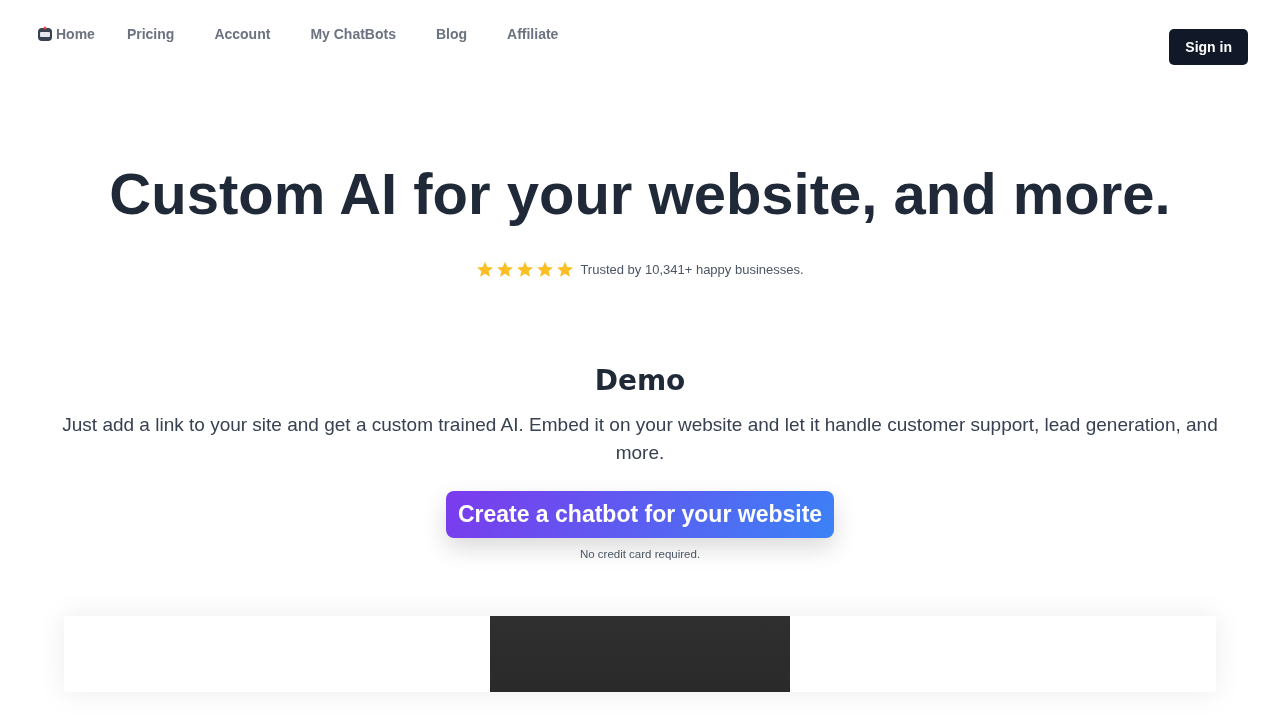  What do you see at coordinates (150, 34) in the screenshot?
I see `nav-link: Pricing` at bounding box center [150, 34].